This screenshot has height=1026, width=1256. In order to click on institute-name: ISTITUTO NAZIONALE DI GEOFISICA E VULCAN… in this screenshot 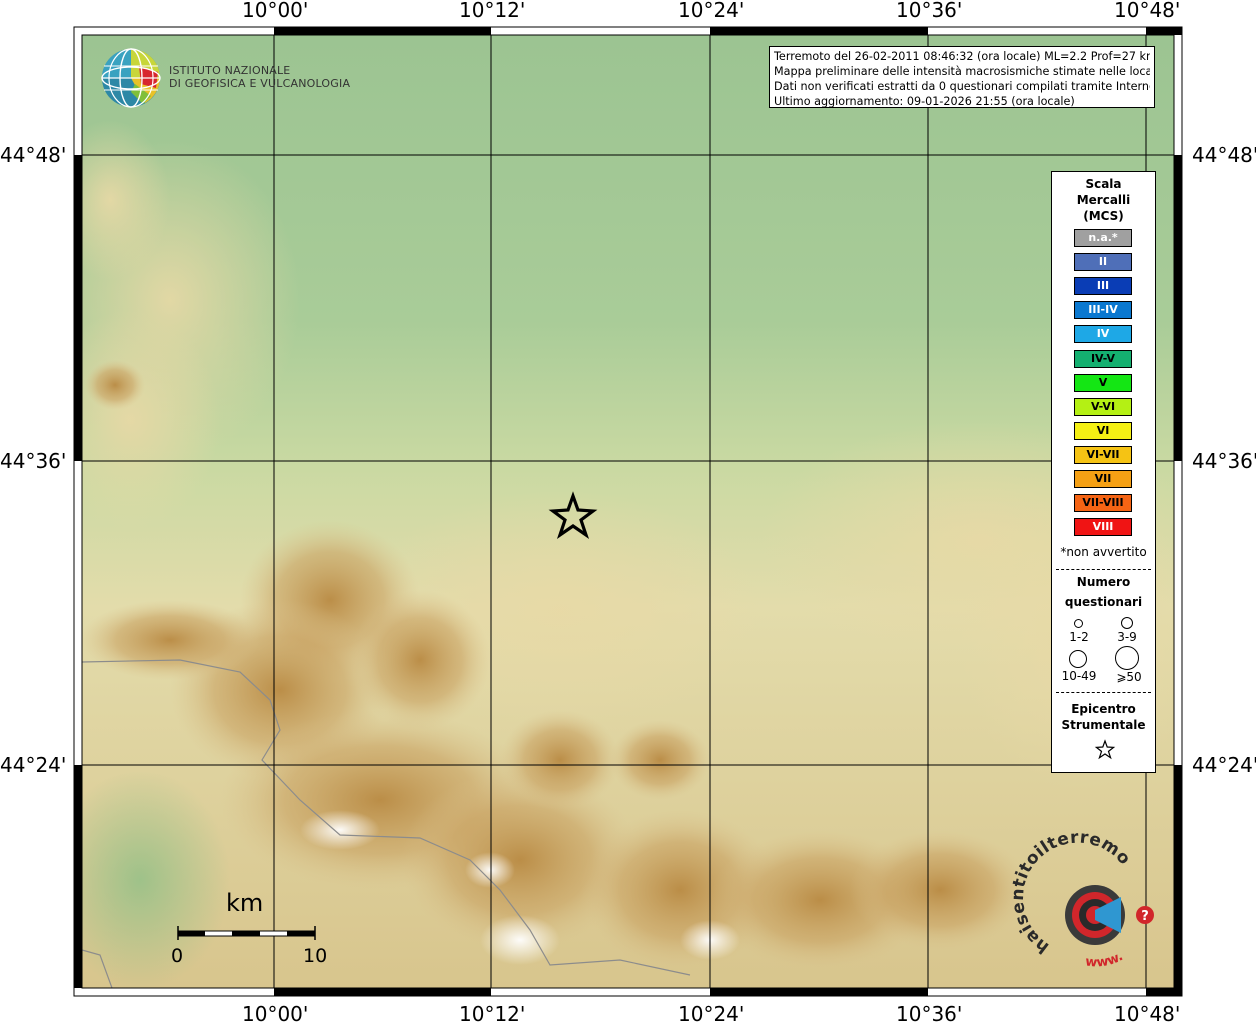, I will do `click(259, 77)`.